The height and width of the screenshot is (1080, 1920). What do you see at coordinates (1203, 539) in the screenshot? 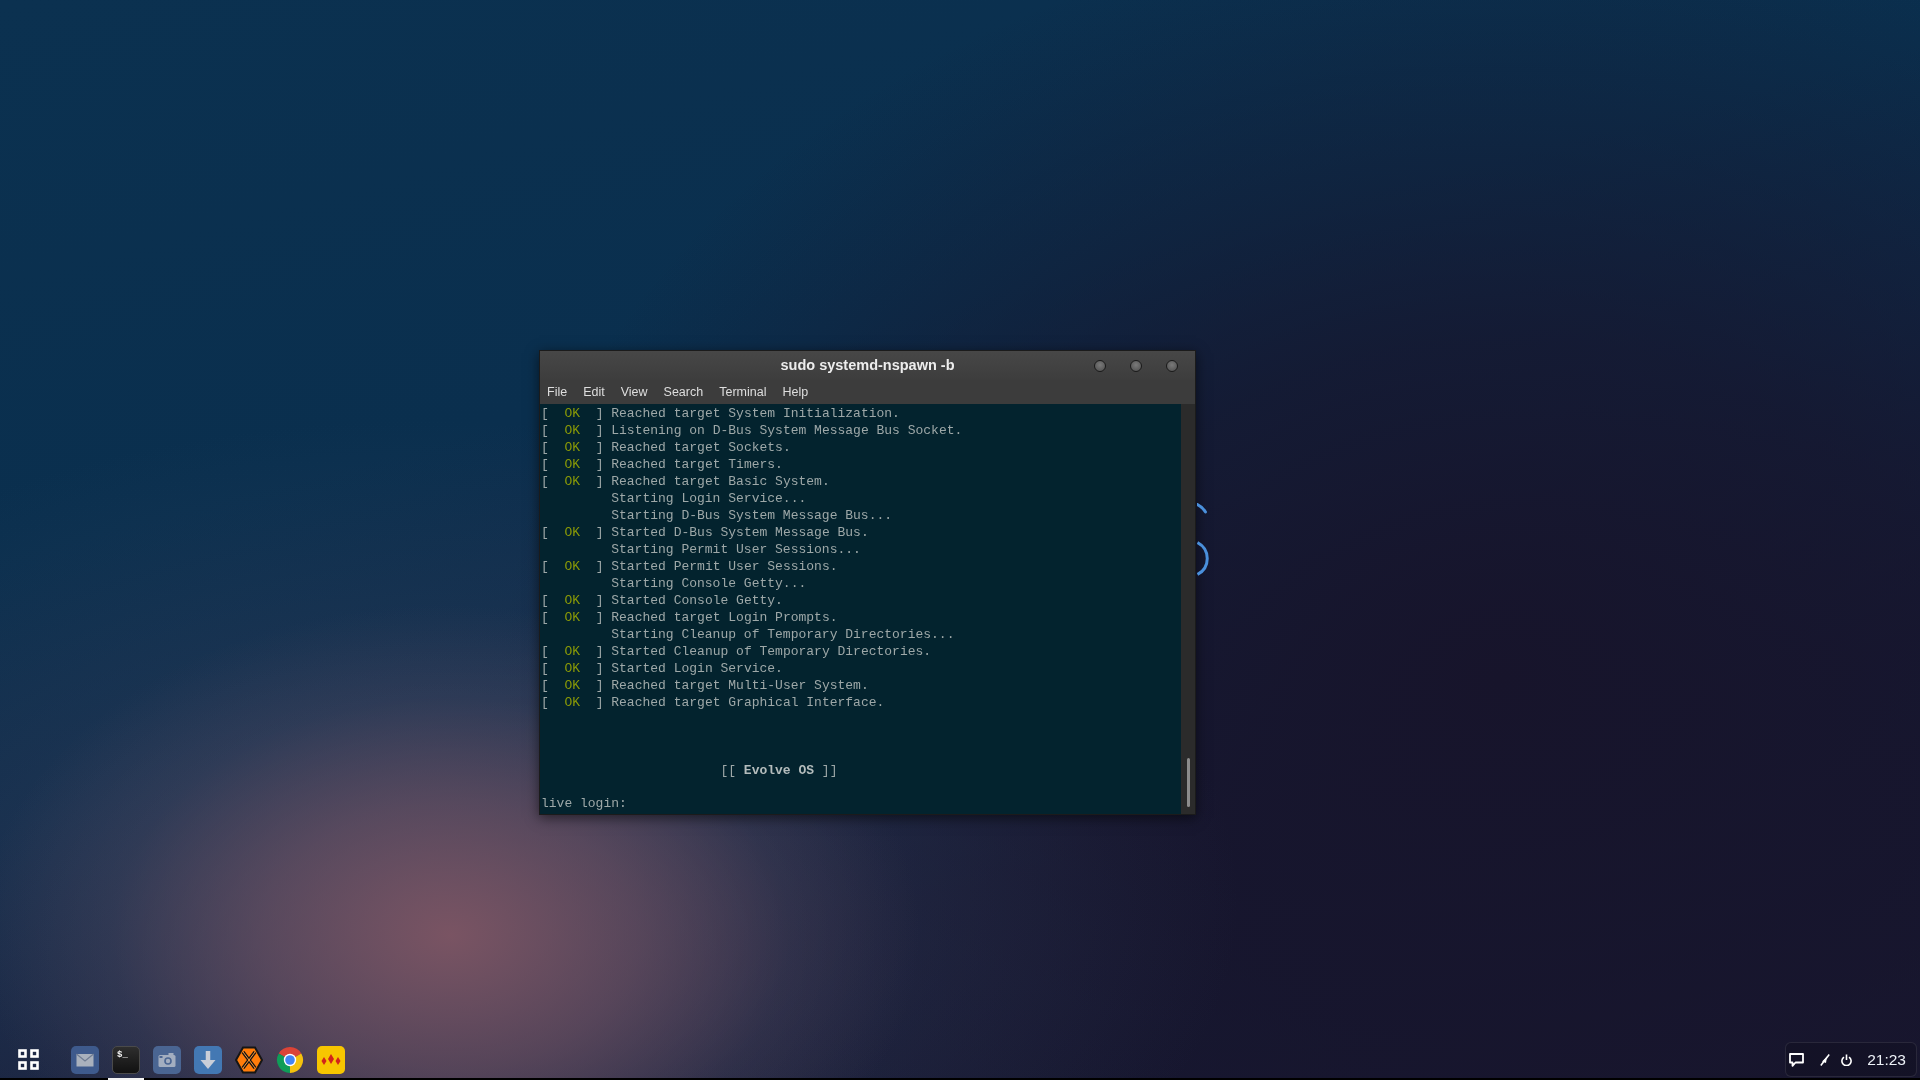
I see `spinner-arc-icon` at bounding box center [1203, 539].